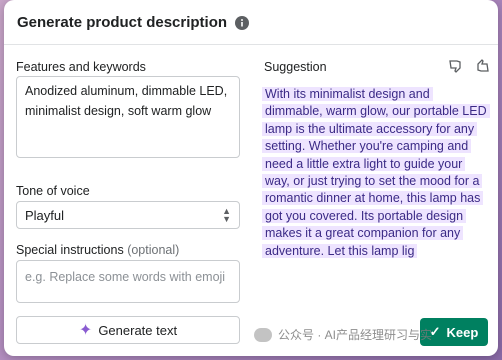  I want to click on special-label: Special instructions (optional), so click(97, 250).